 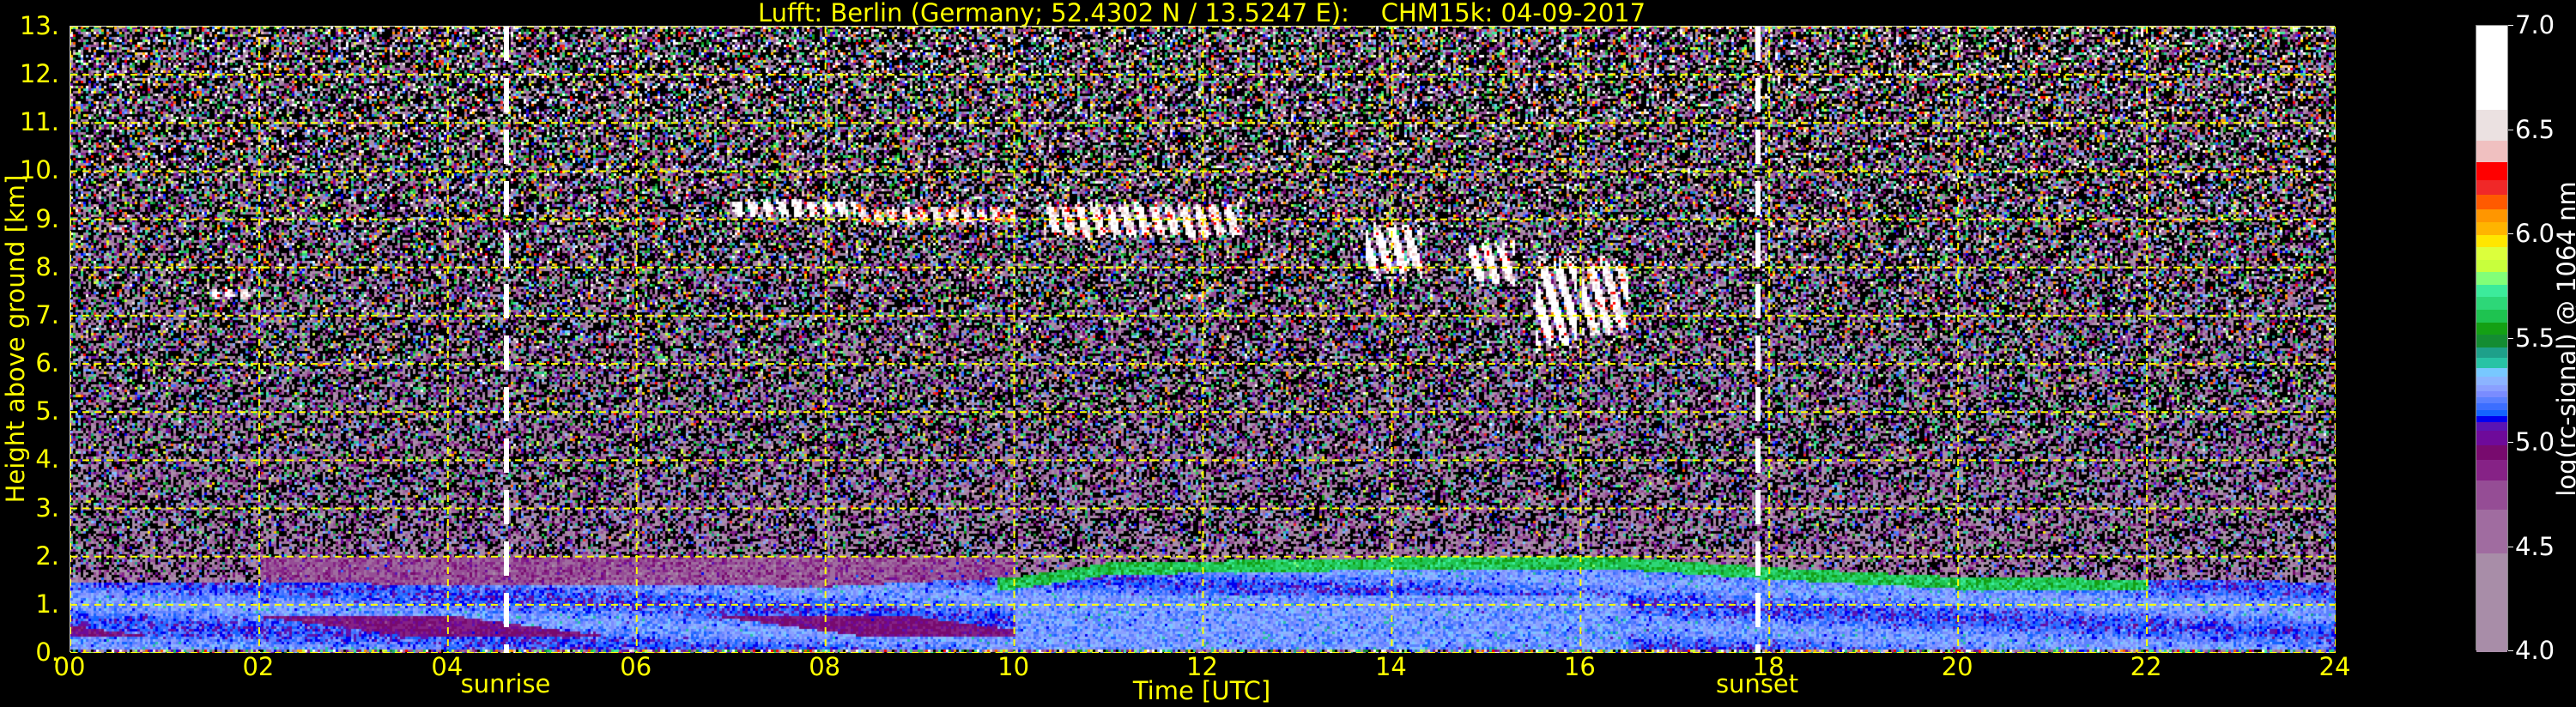 I want to click on y-tick-label: 12., so click(x=39, y=74).